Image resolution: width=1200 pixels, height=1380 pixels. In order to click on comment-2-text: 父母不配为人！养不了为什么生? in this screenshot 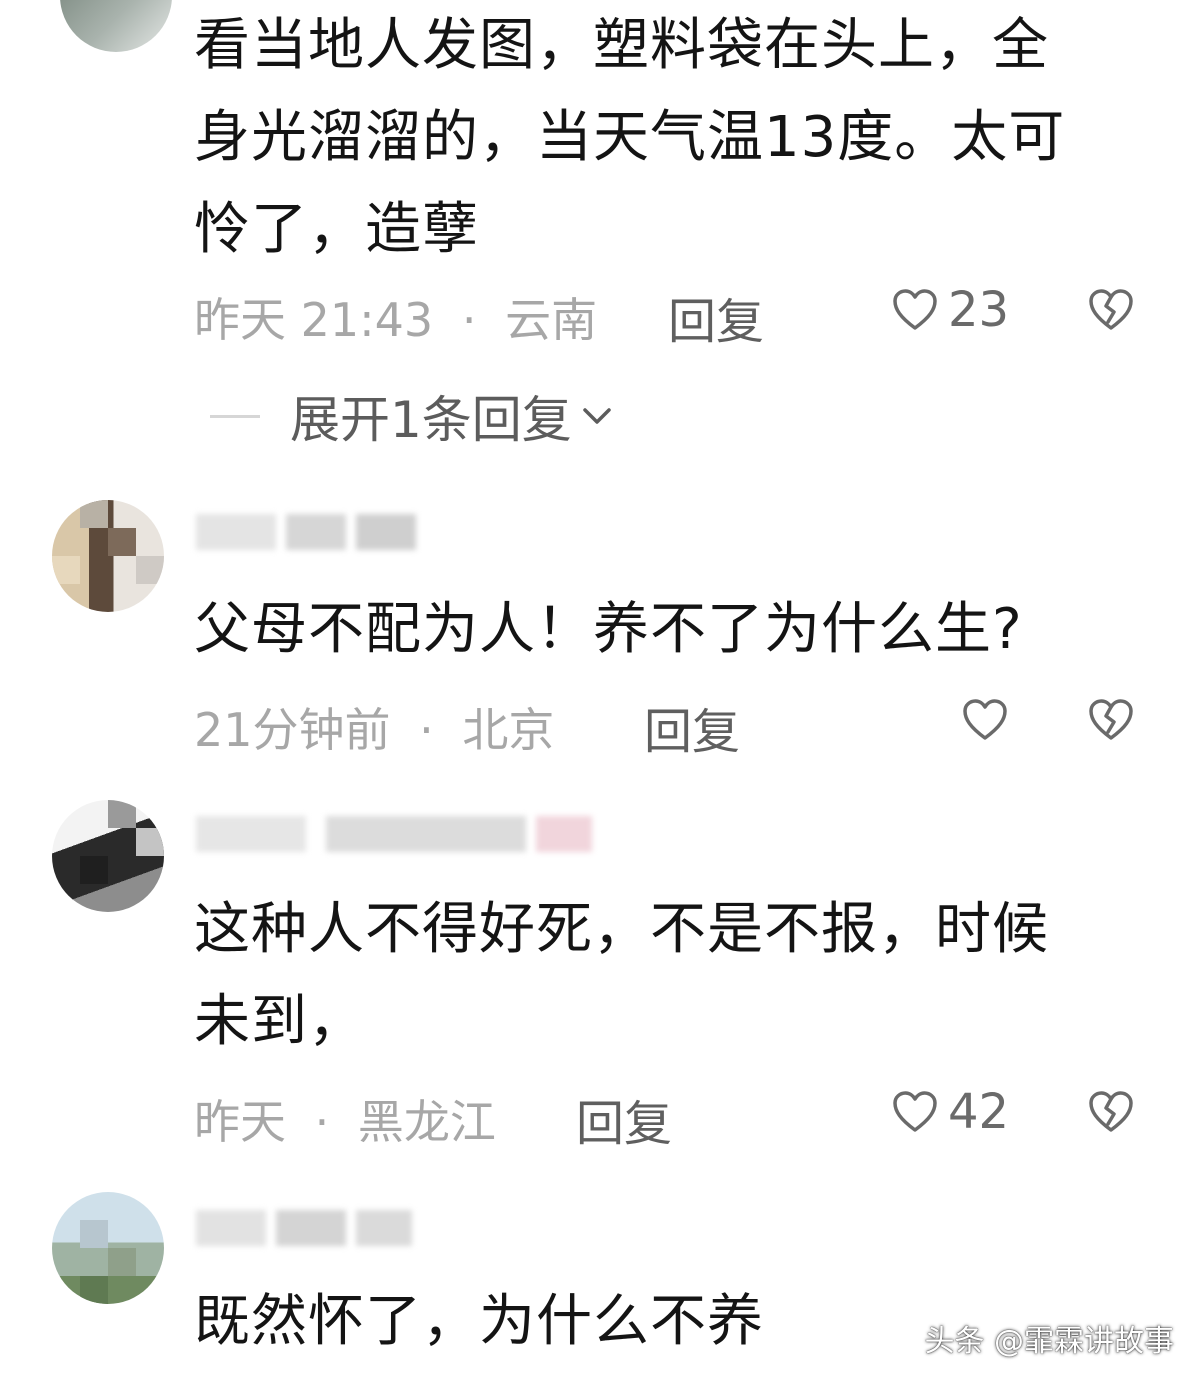, I will do `click(674, 630)`.